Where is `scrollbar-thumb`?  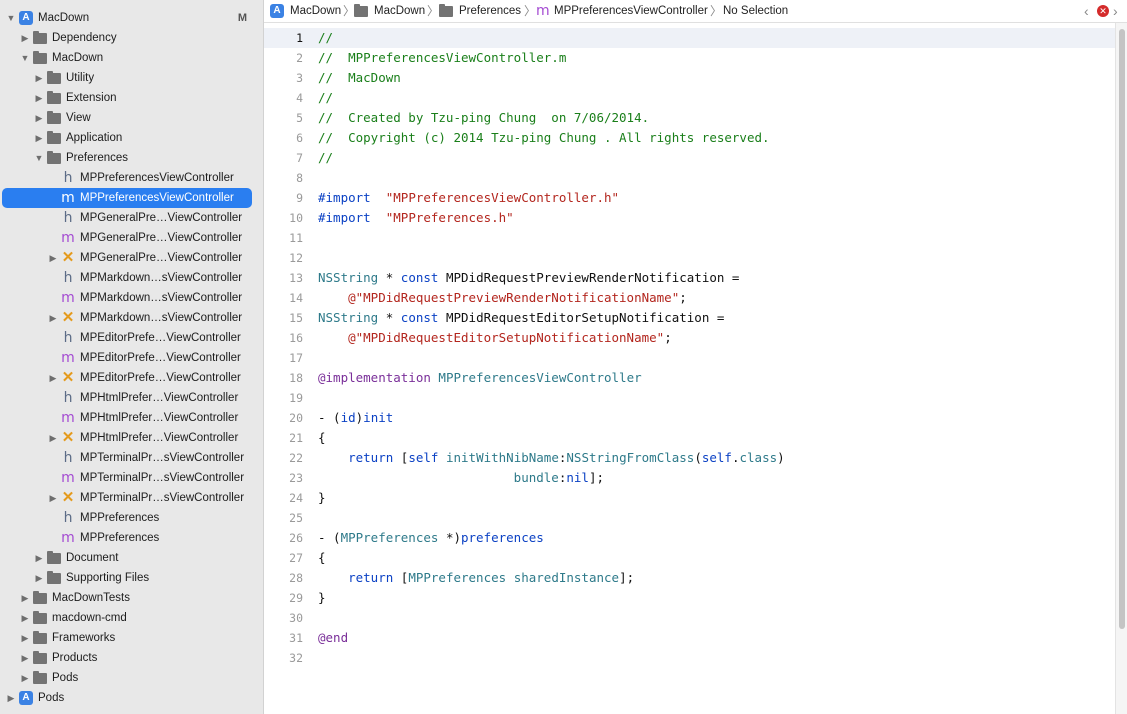
scrollbar-thumb is located at coordinates (1122, 329).